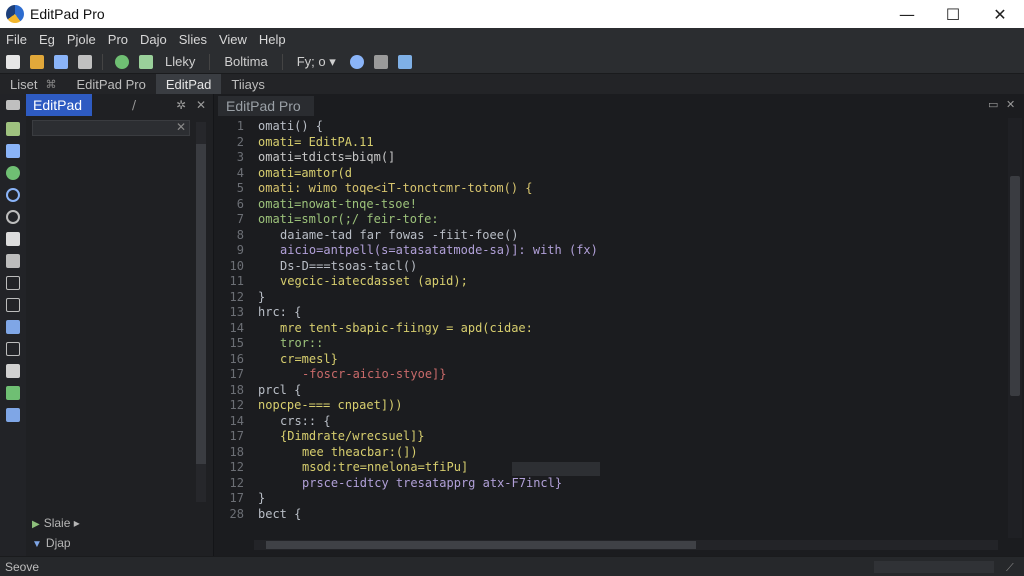 This screenshot has width=1024, height=576. I want to click on code-line: vegcic-iatecdasset (apid);, so click(374, 281).